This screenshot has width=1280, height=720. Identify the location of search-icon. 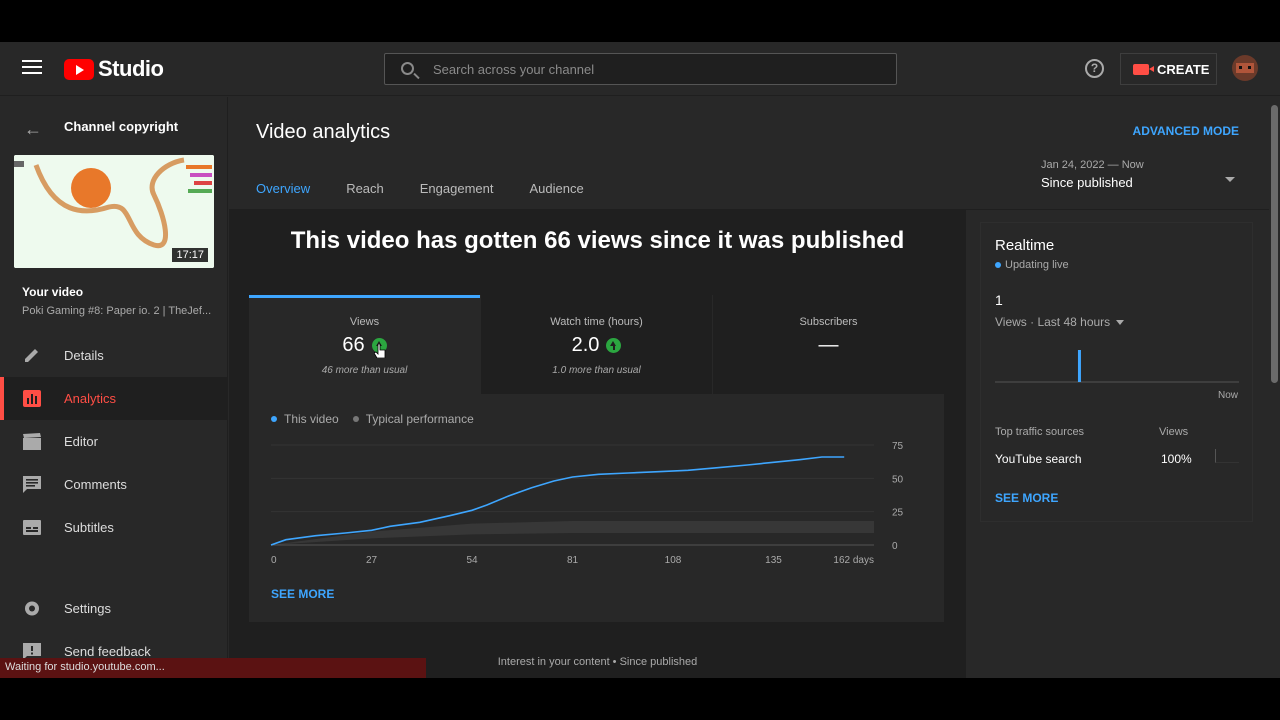
(407, 68).